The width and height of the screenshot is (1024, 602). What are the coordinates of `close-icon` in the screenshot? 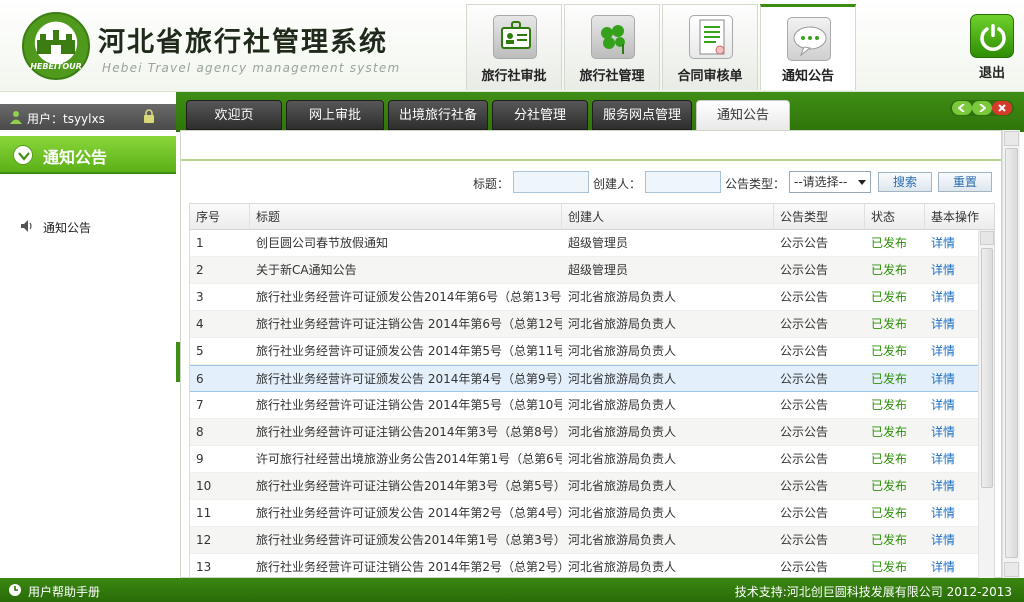 It's located at (1002, 108).